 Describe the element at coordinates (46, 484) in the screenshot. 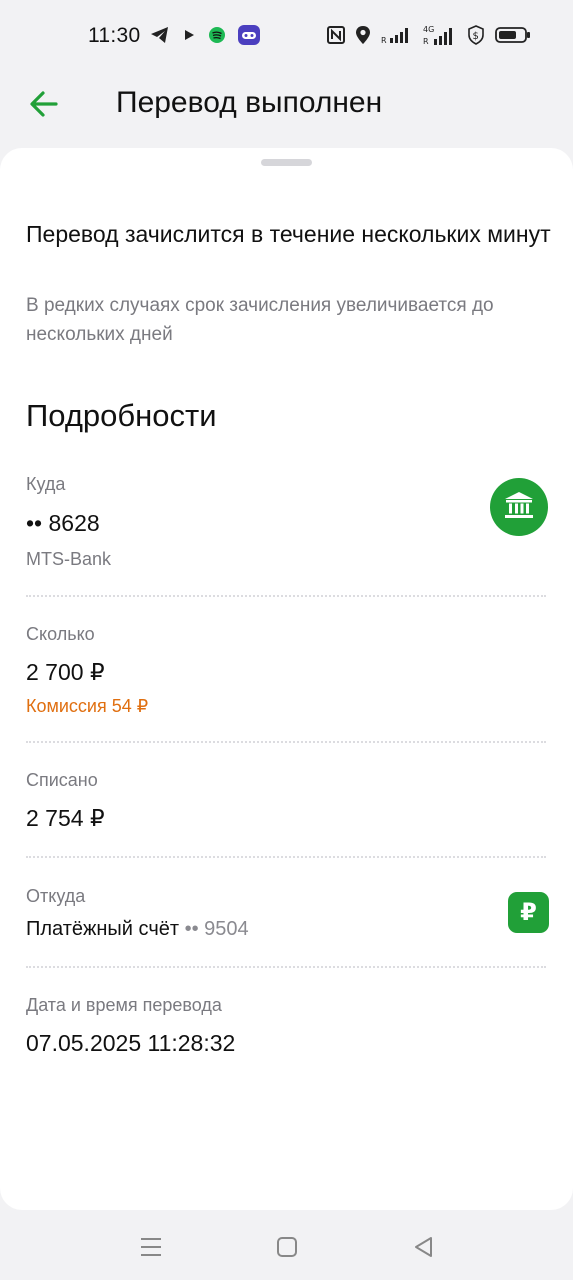

I see `to-label: Куда` at that location.